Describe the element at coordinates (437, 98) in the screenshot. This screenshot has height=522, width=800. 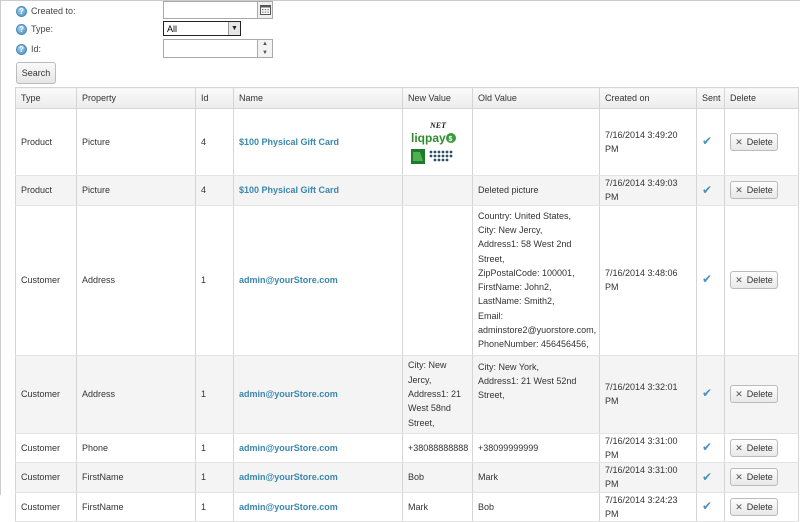
I see `column-header: New Value` at that location.